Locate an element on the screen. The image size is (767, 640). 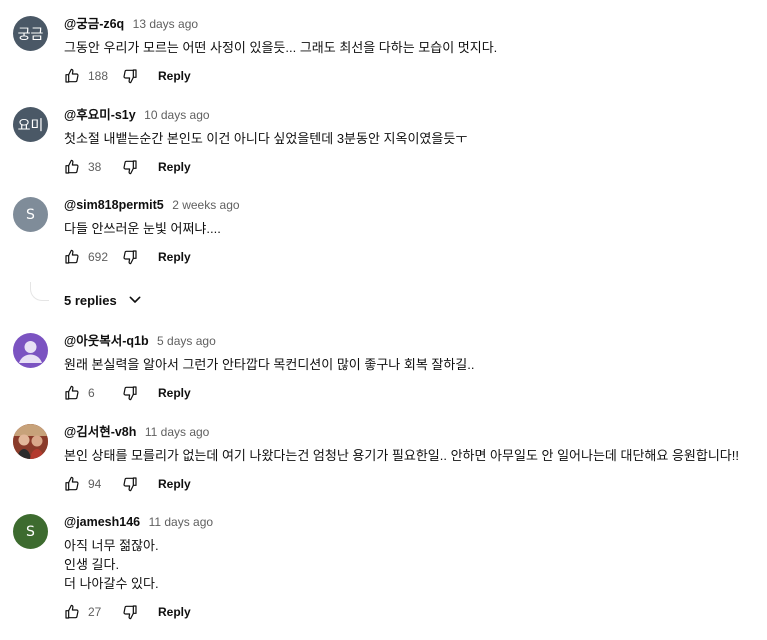
avatar: 요미 is located at coordinates (30, 124).